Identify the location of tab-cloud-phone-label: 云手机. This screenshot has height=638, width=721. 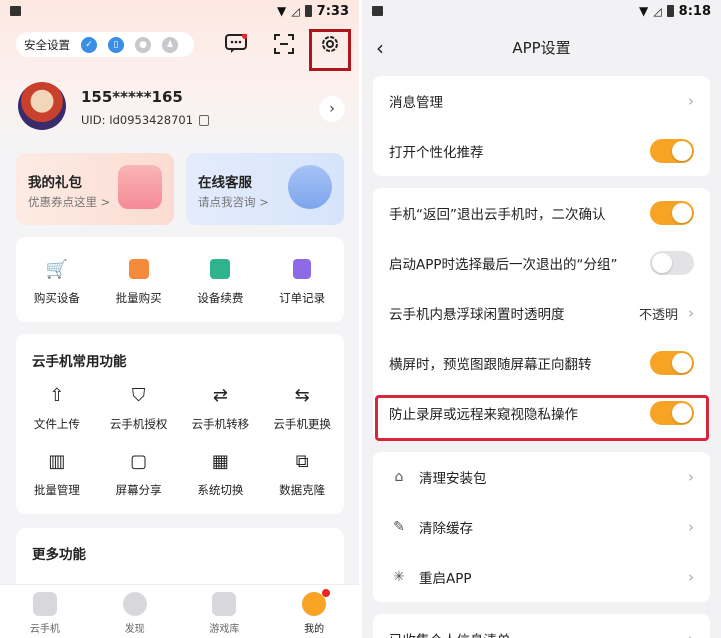
(44, 629).